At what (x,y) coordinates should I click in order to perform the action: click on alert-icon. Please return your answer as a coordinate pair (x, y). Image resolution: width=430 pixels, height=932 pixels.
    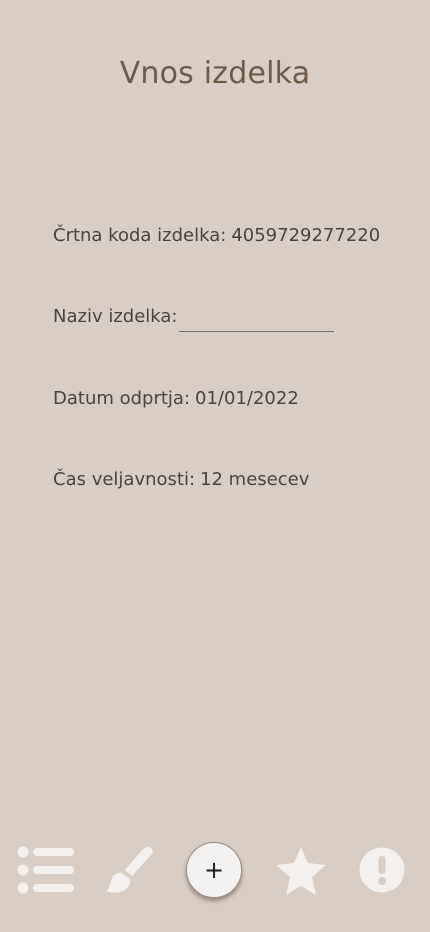
    Looking at the image, I should click on (382, 870).